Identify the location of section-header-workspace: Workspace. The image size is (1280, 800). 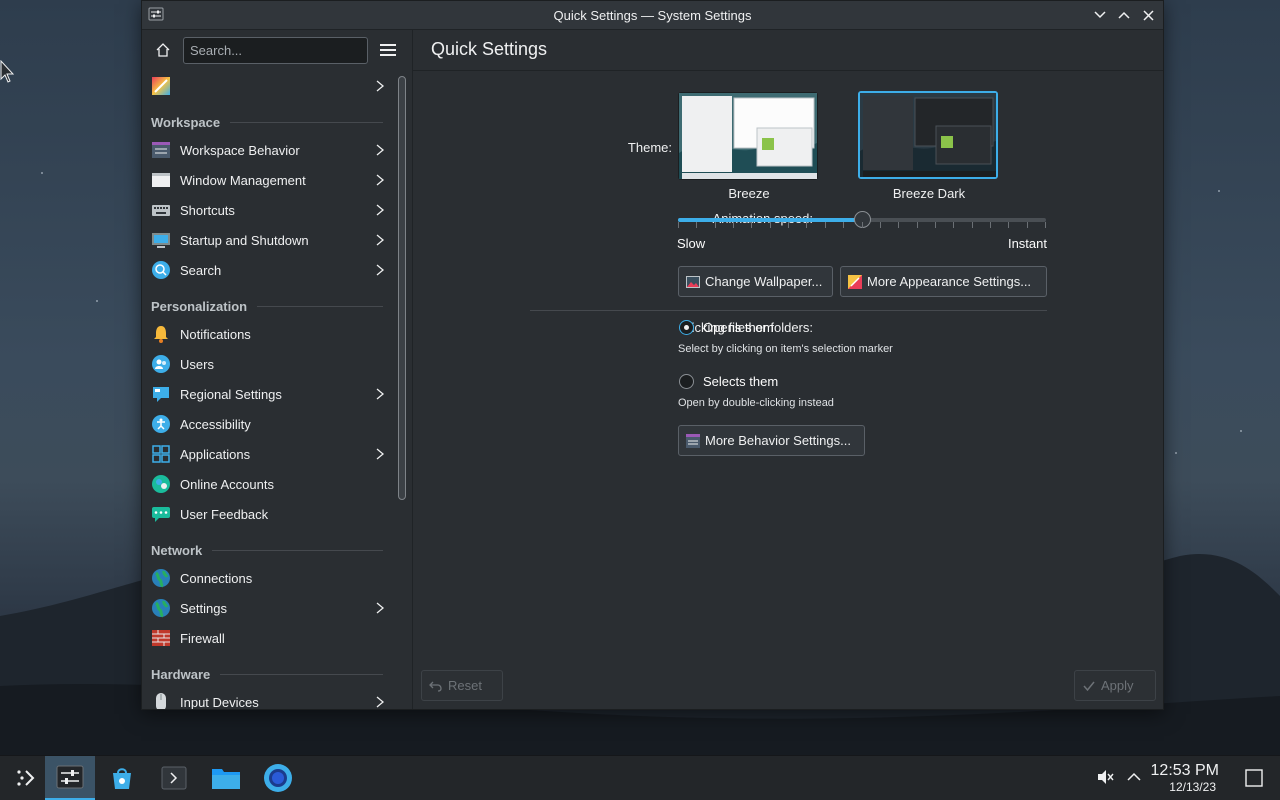
(267, 122).